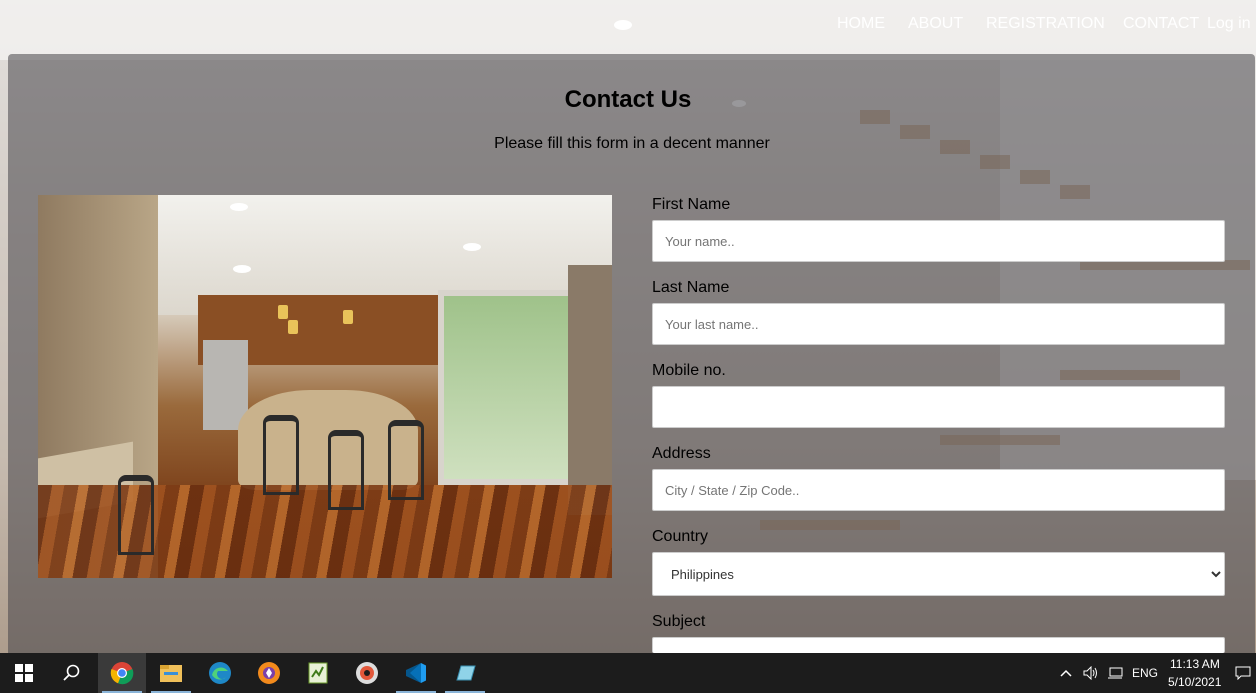 This screenshot has width=1256, height=693. What do you see at coordinates (1045, 24) in the screenshot?
I see `nav-registration-link: REGISTRATION` at bounding box center [1045, 24].